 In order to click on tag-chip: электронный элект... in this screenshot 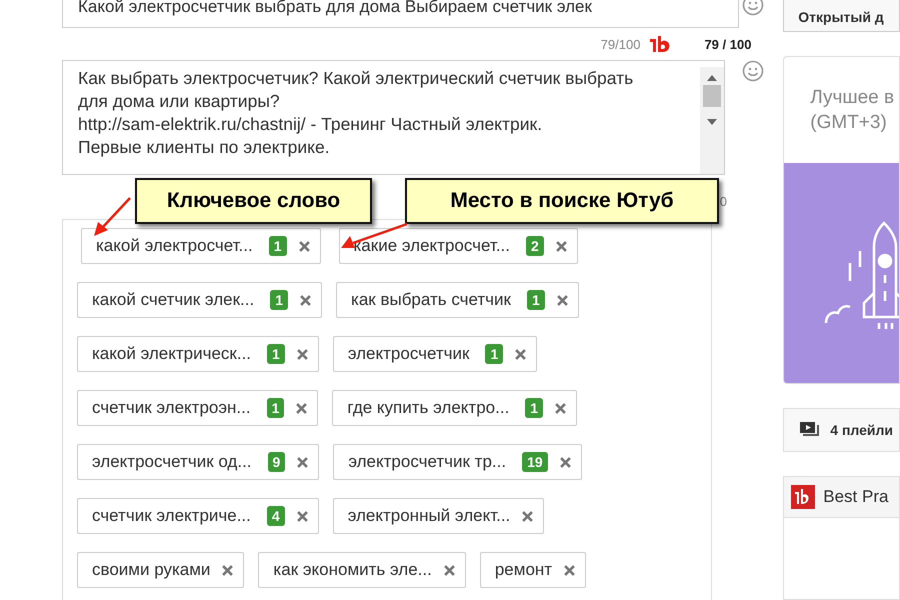, I will do `click(438, 516)`.